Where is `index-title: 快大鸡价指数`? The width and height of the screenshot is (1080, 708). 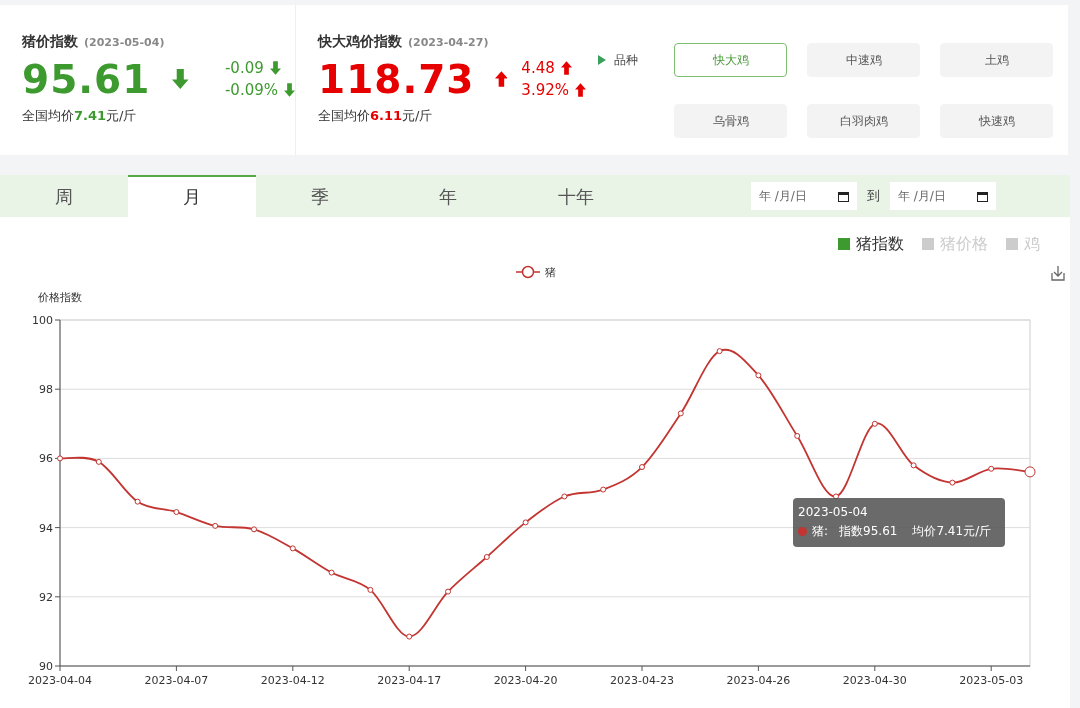 index-title: 快大鸡价指数 is located at coordinates (360, 42).